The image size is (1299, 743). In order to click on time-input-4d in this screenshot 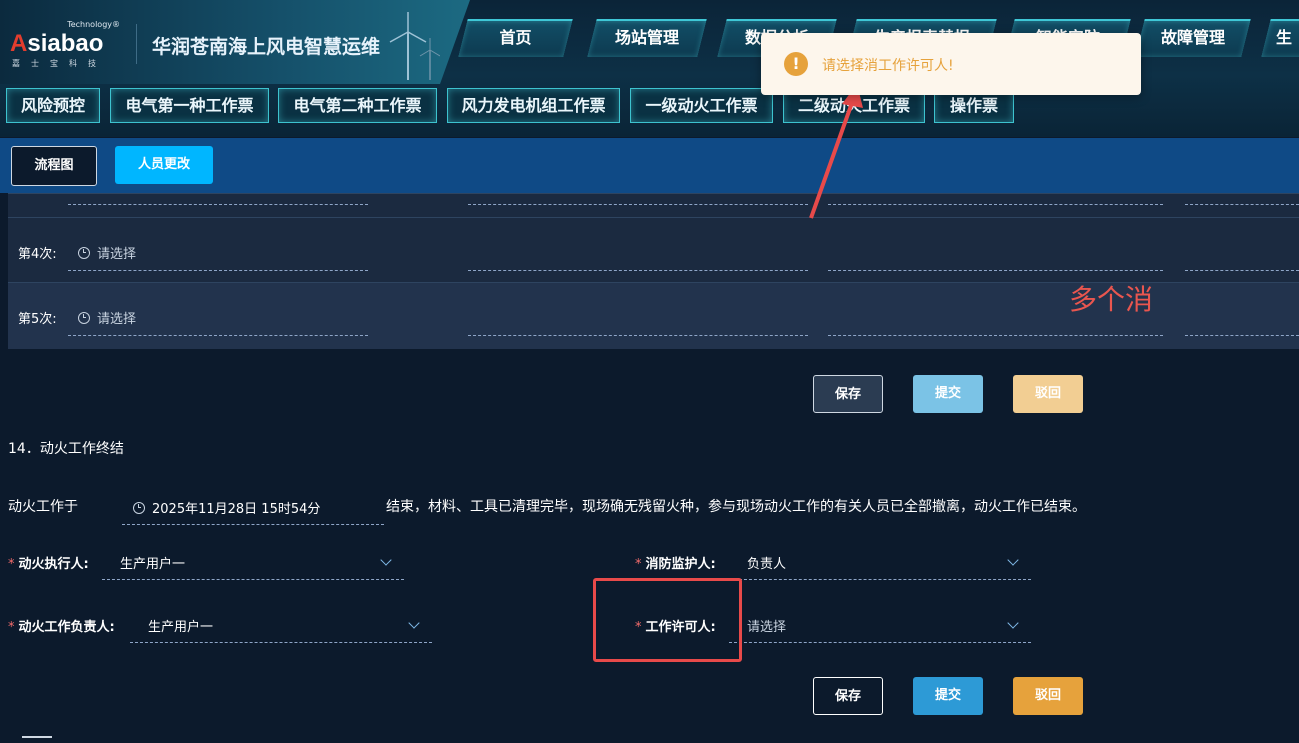, I will do `click(1242, 270)`.